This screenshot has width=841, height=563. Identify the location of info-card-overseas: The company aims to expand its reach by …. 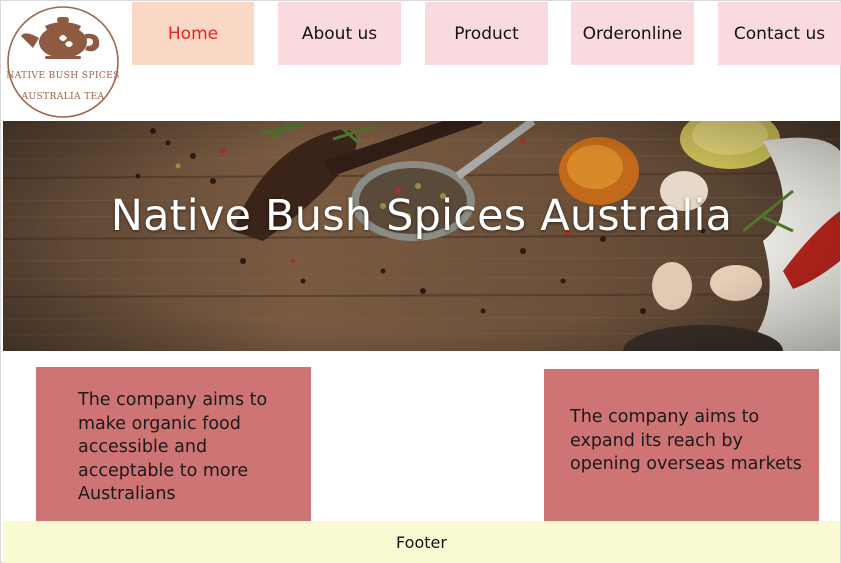
(681, 445).